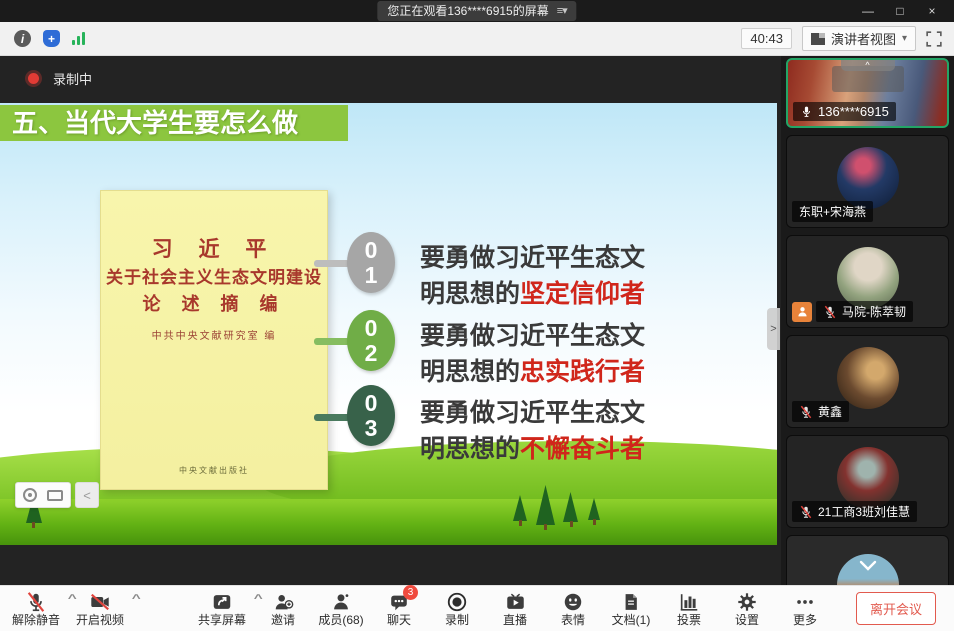 The width and height of the screenshot is (954, 631). I want to click on point-3-text: 要勇做习近平生态文 明思想的不懈奋斗者, so click(533, 431).